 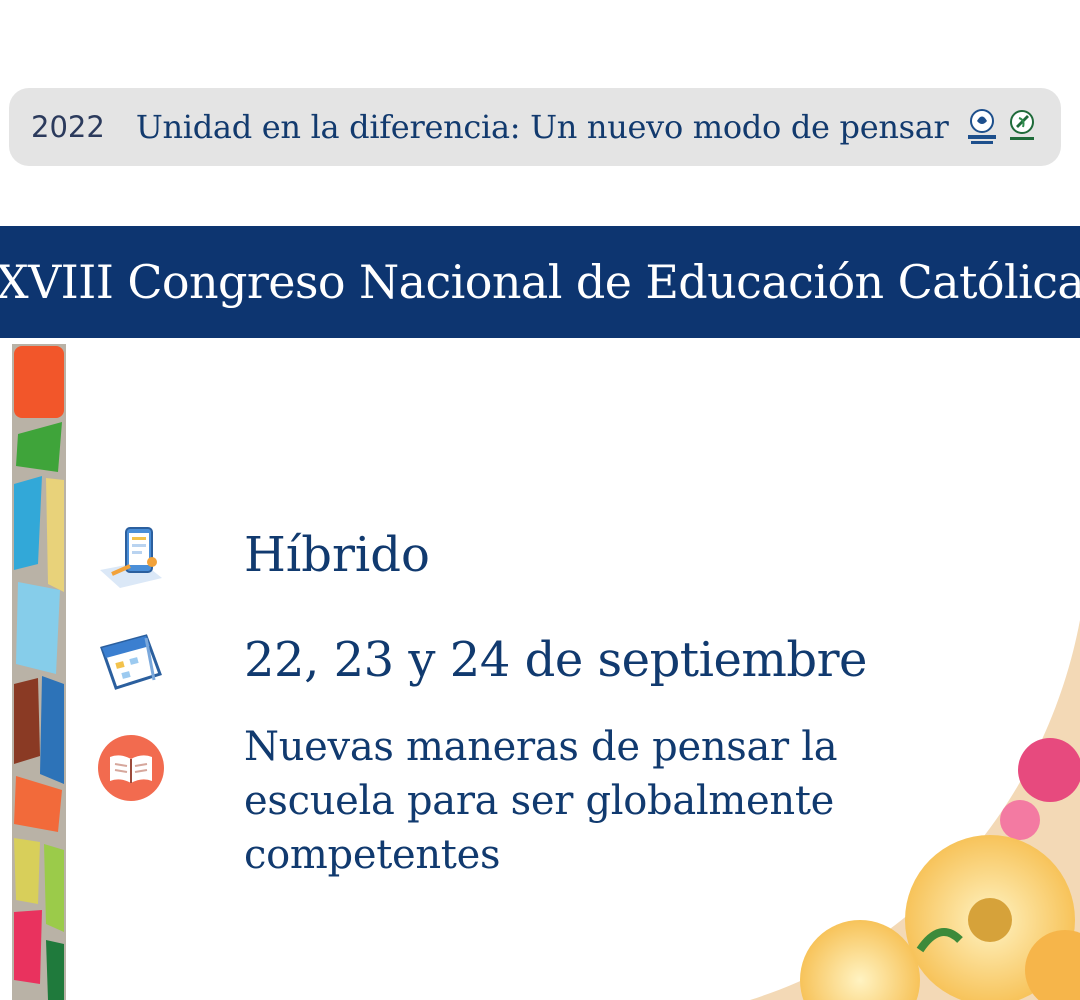 What do you see at coordinates (1002, 127) in the screenshot?
I see `header-logos` at bounding box center [1002, 127].